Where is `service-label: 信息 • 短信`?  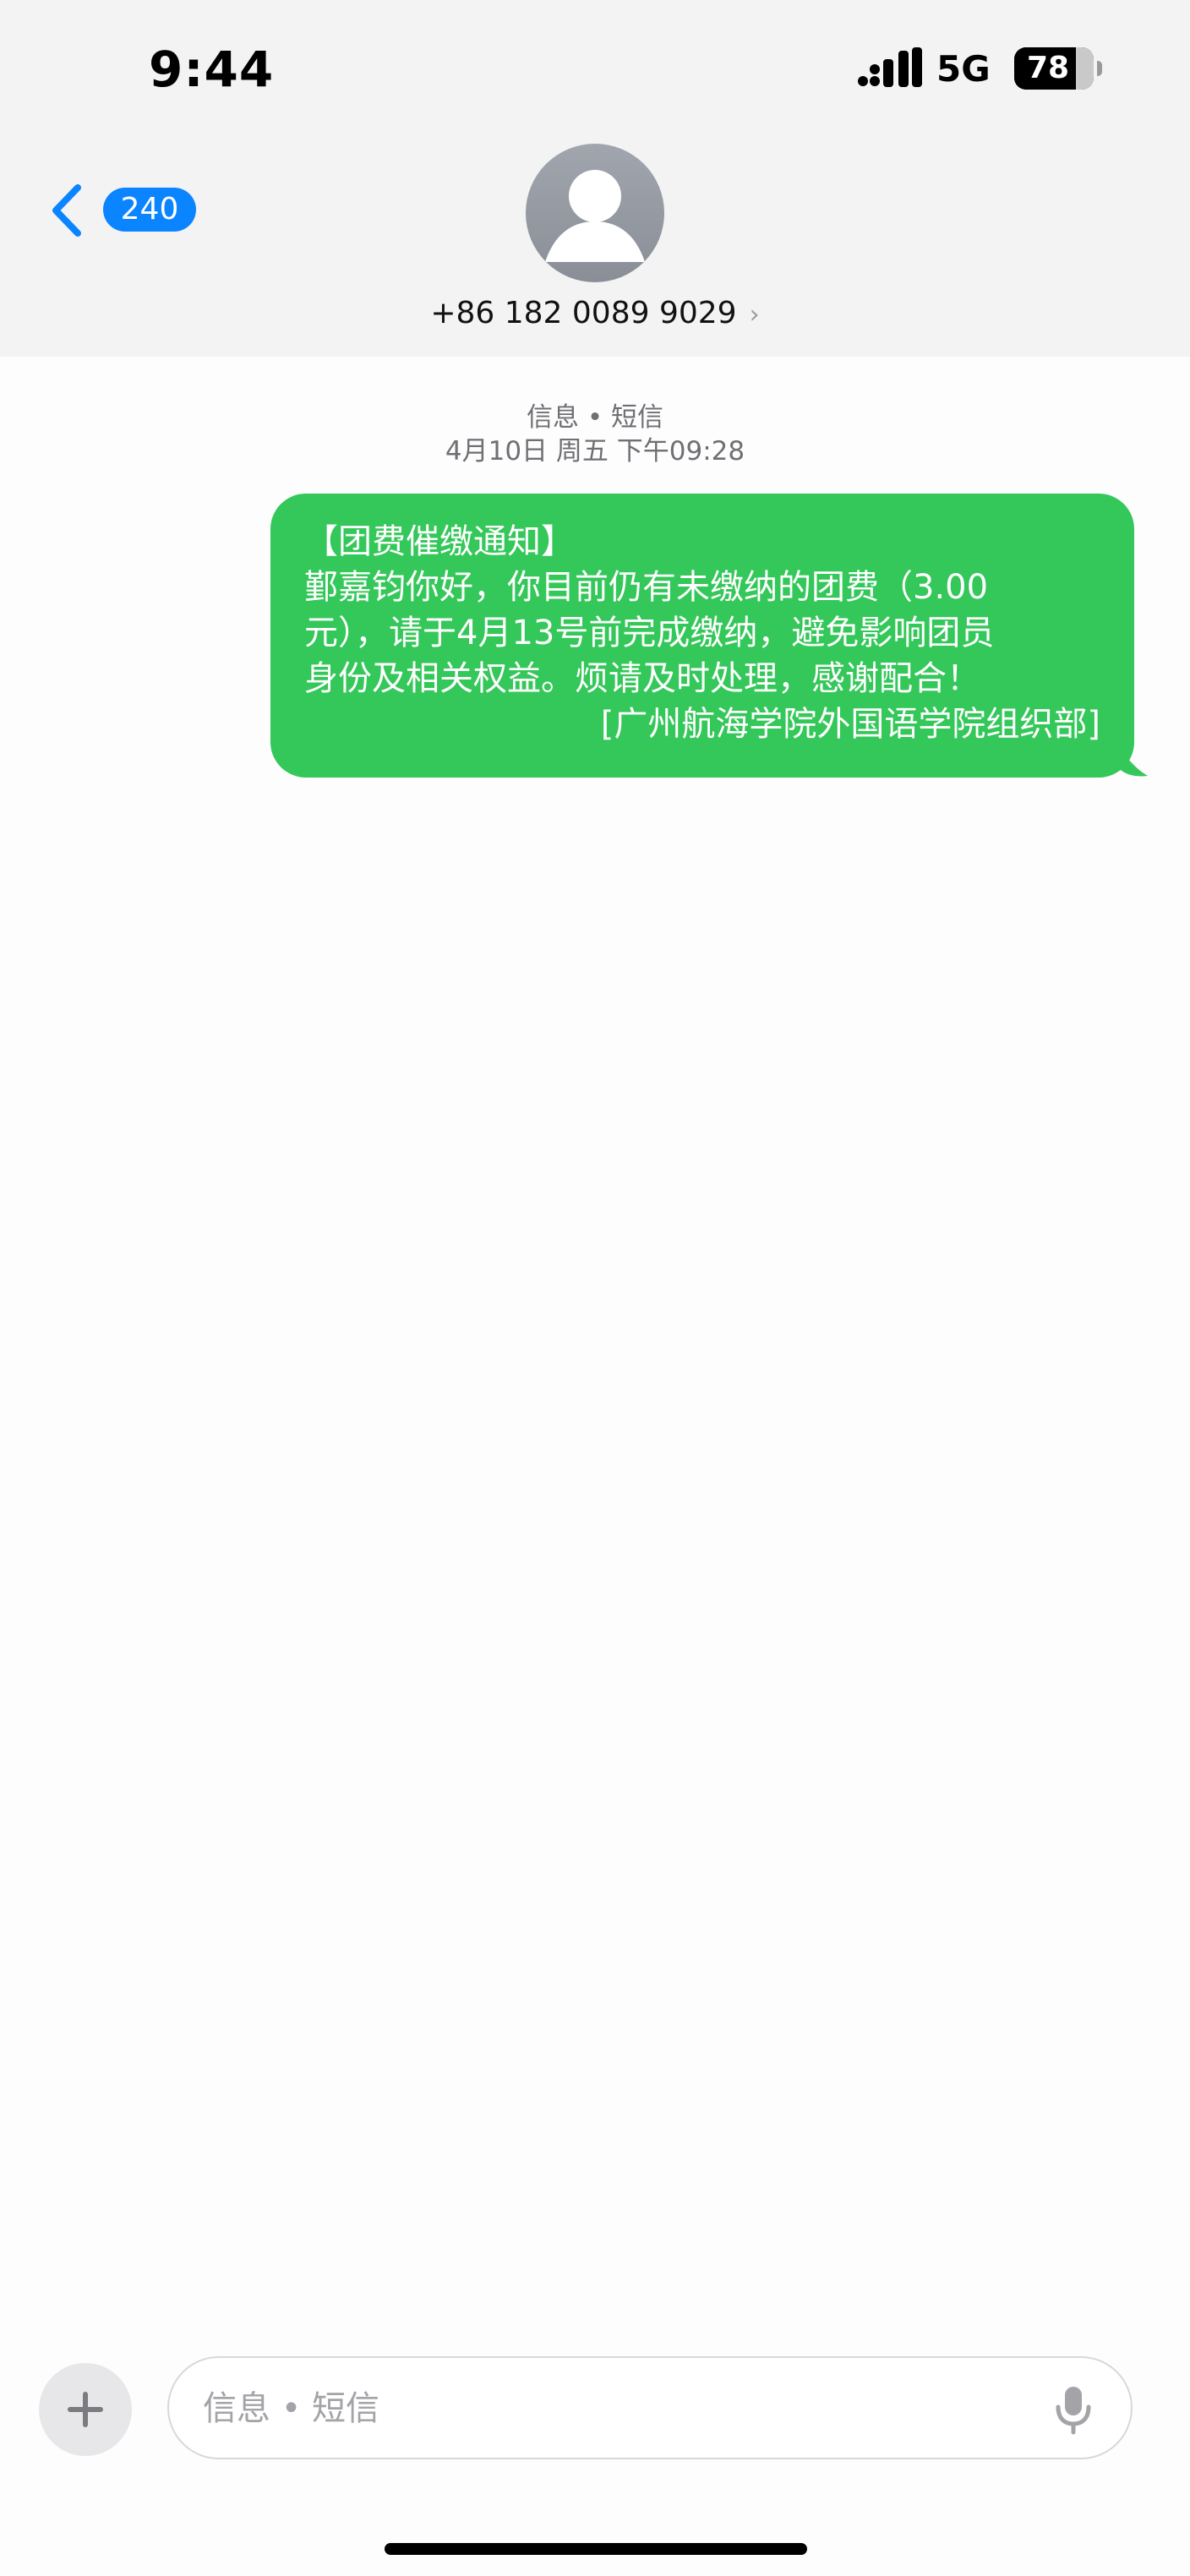 service-label: 信息 • 短信 is located at coordinates (595, 417).